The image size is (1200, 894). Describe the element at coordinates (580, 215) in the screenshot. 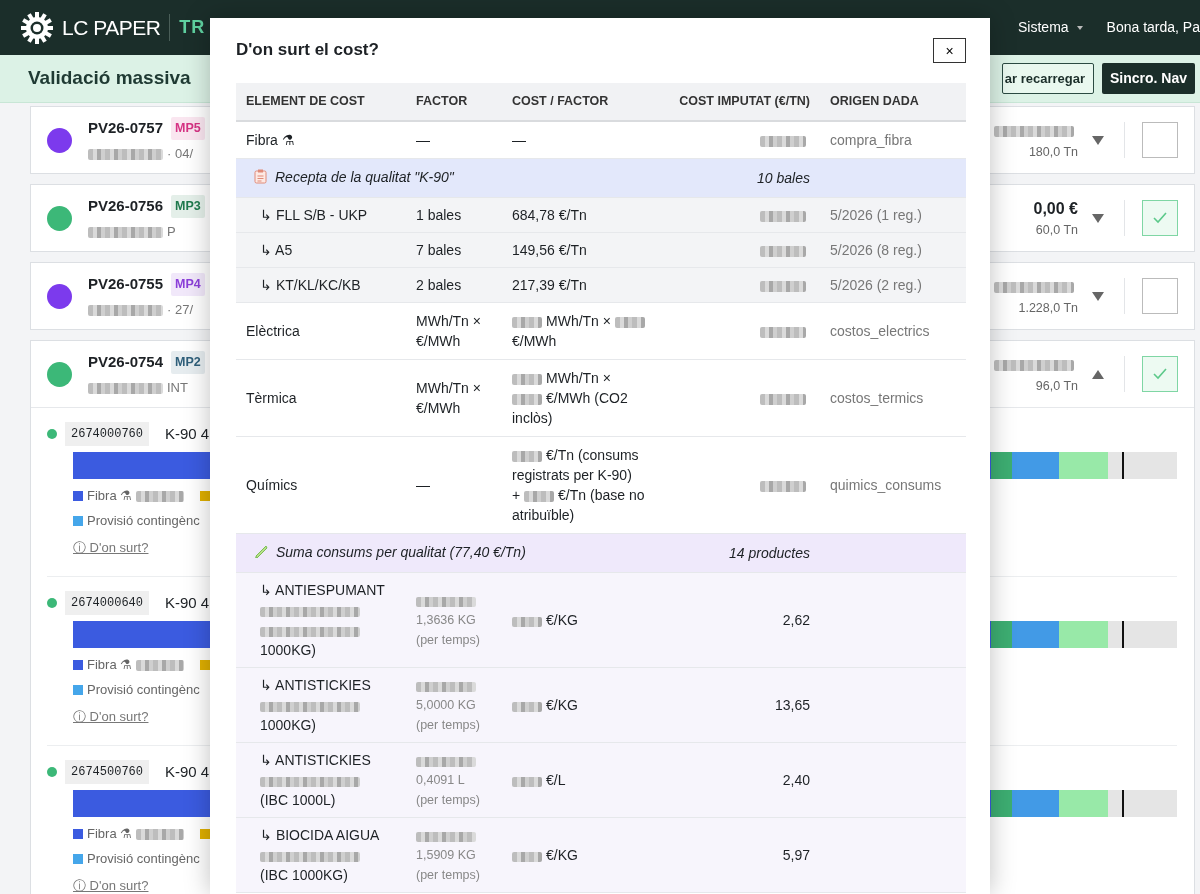

I see `table-cell: 684,78 €/Tn` at that location.